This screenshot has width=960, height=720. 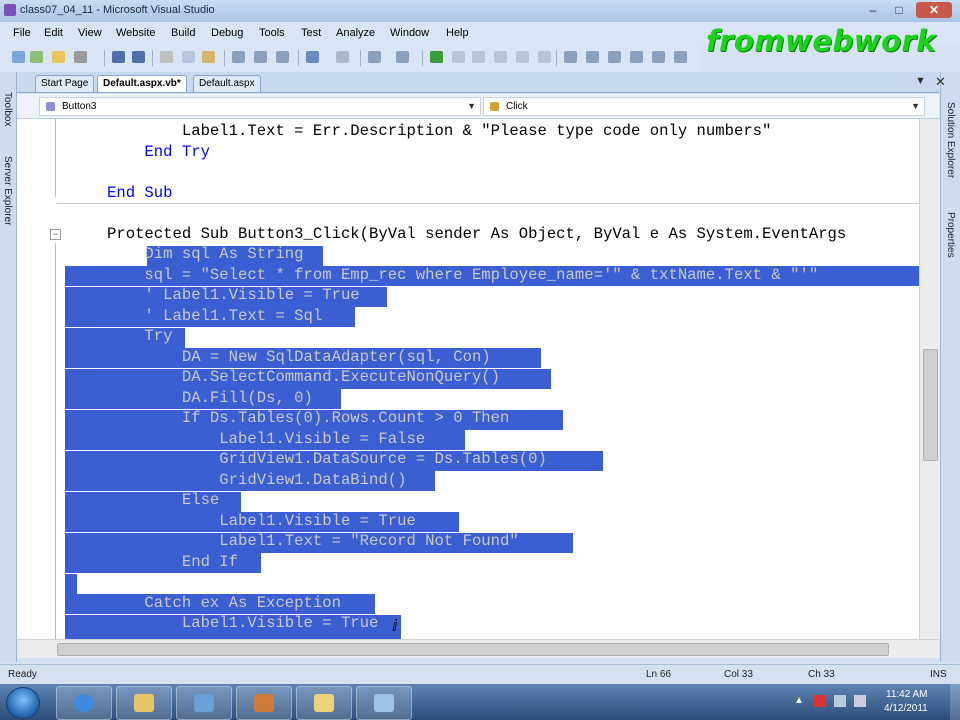 I want to click on clock-time: 11:42 AM, so click(x=907, y=694).